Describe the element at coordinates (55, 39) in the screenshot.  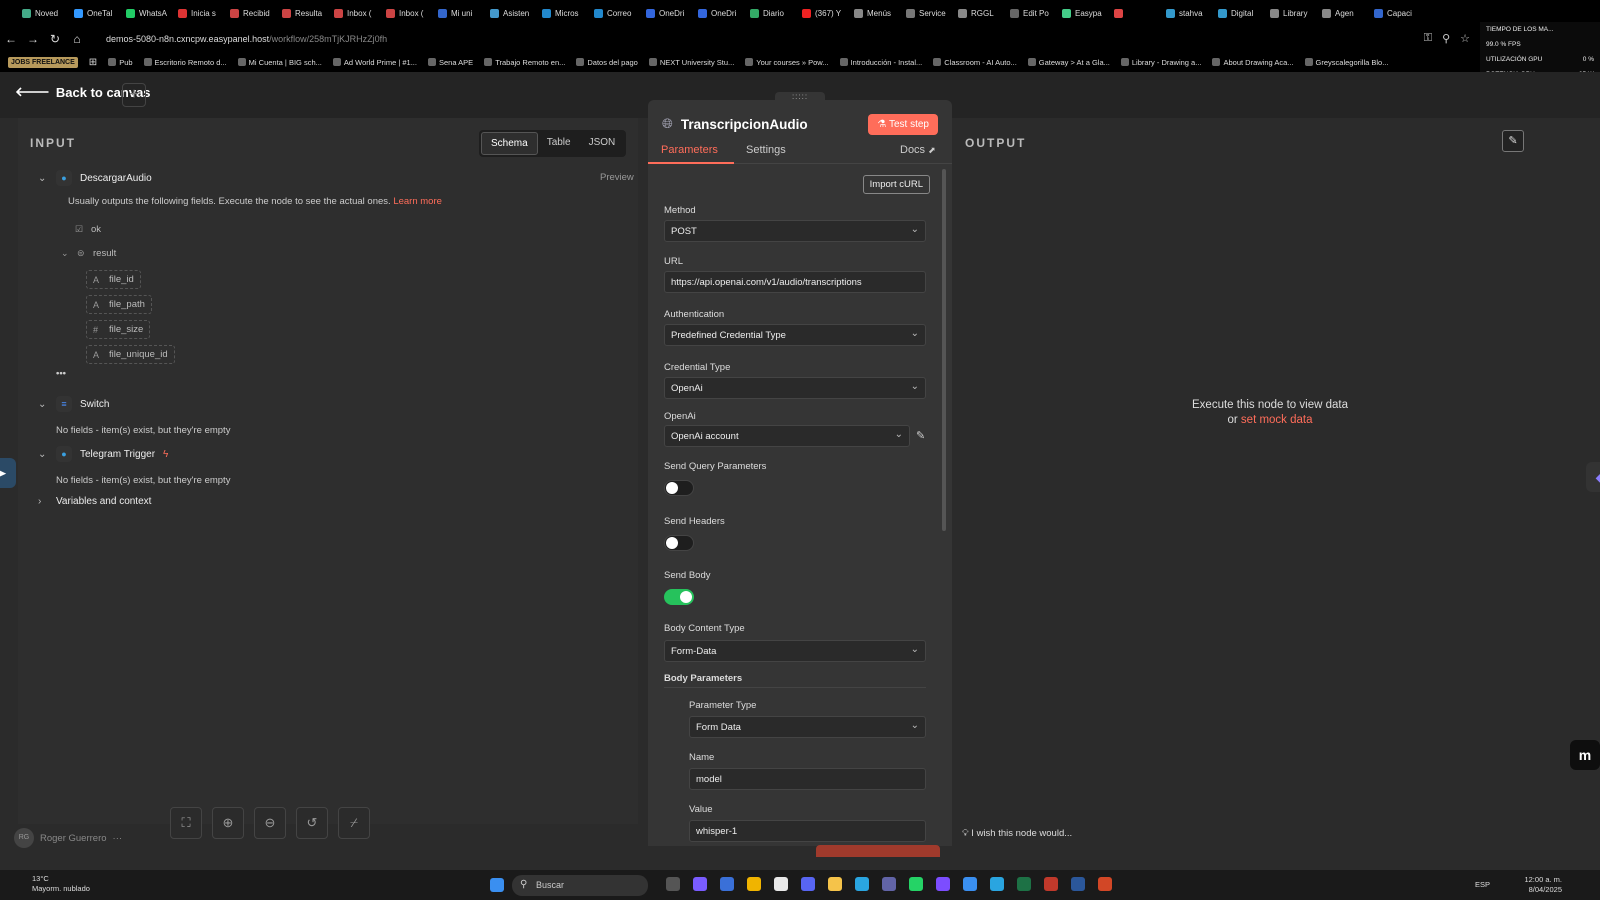
I see `reload-icon: ↻` at that location.